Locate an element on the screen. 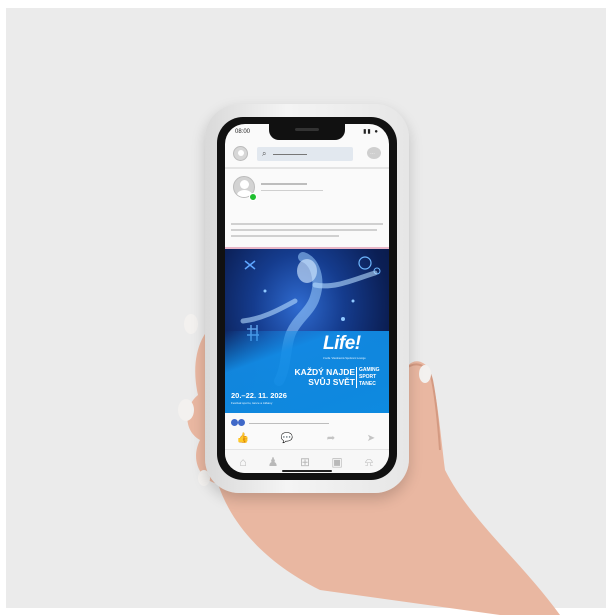 Image resolution: width=611 pixels, height=615 pixels. comment-icon: 💬 is located at coordinates (287, 439).